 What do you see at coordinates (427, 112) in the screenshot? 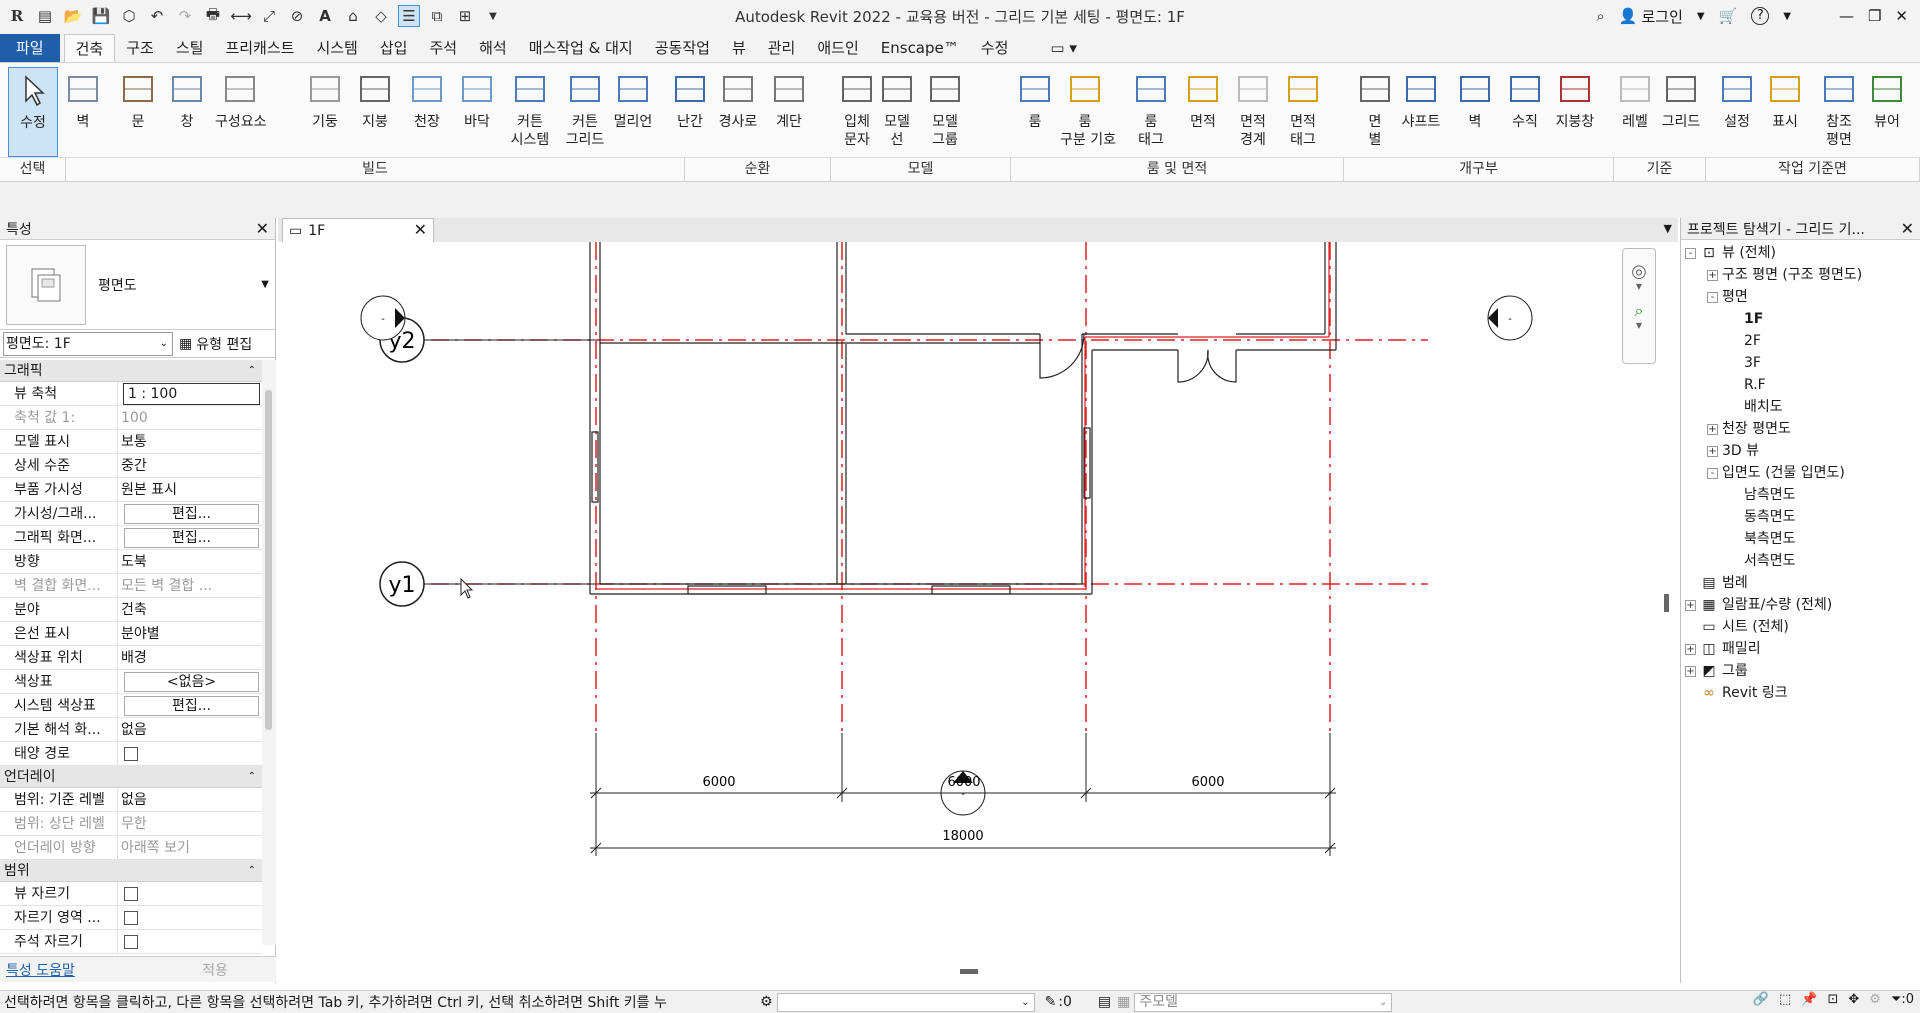
I see `ribbon-button-7: 천장` at bounding box center [427, 112].